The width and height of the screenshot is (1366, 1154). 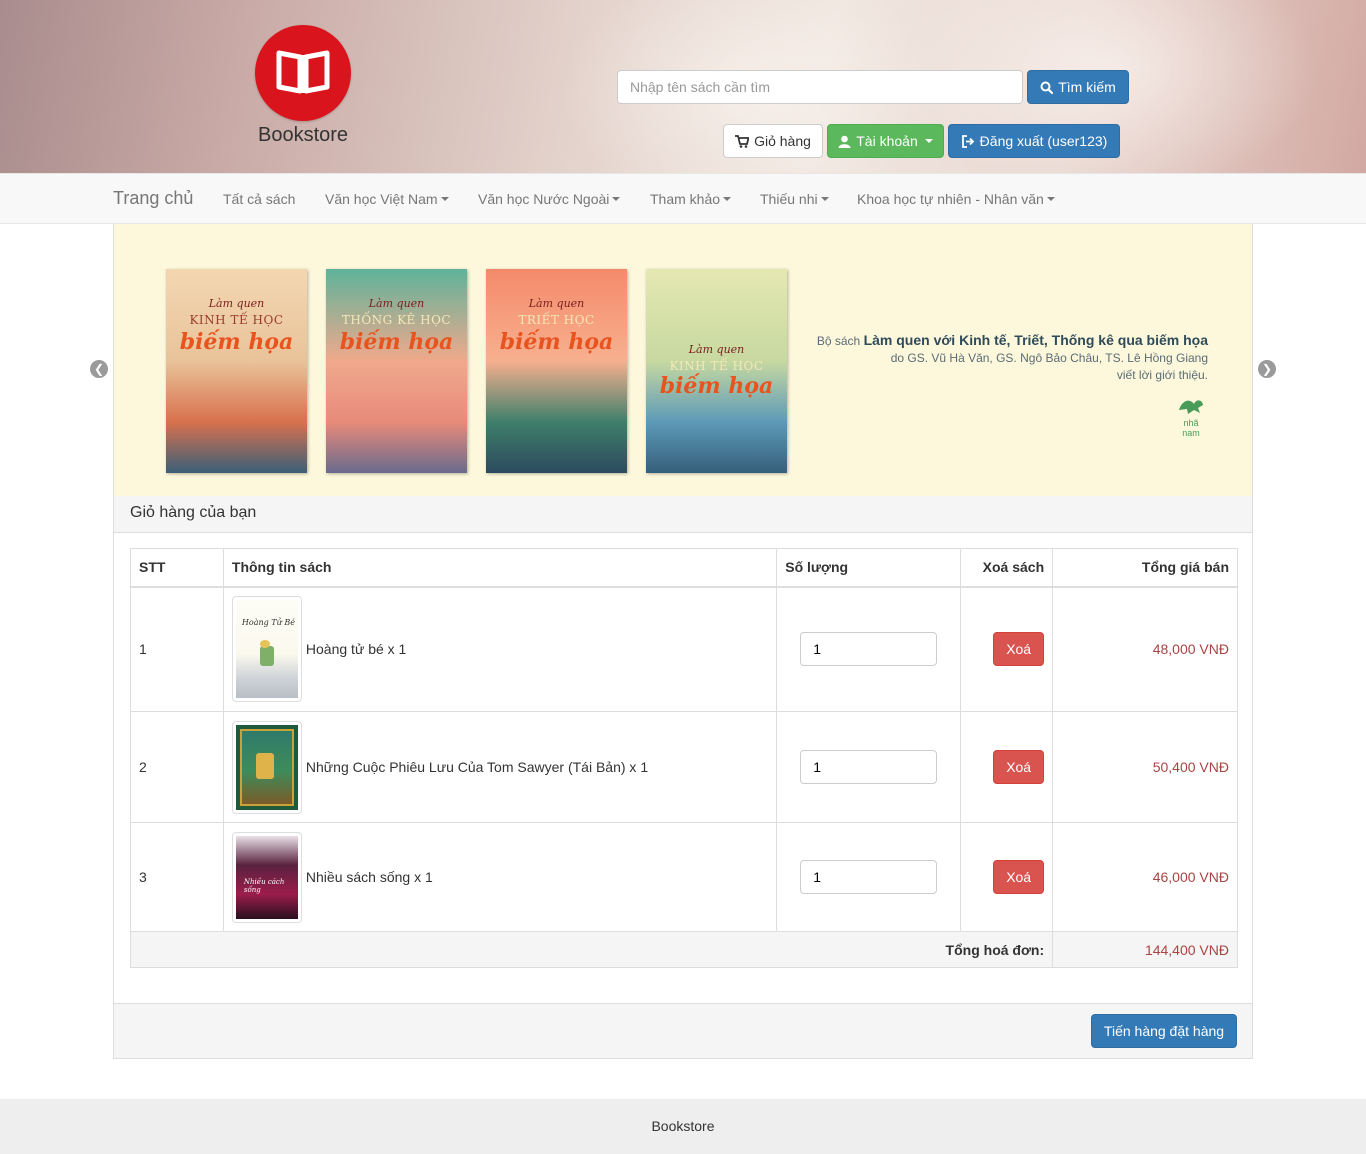 What do you see at coordinates (1047, 87) in the screenshot?
I see `search-icon` at bounding box center [1047, 87].